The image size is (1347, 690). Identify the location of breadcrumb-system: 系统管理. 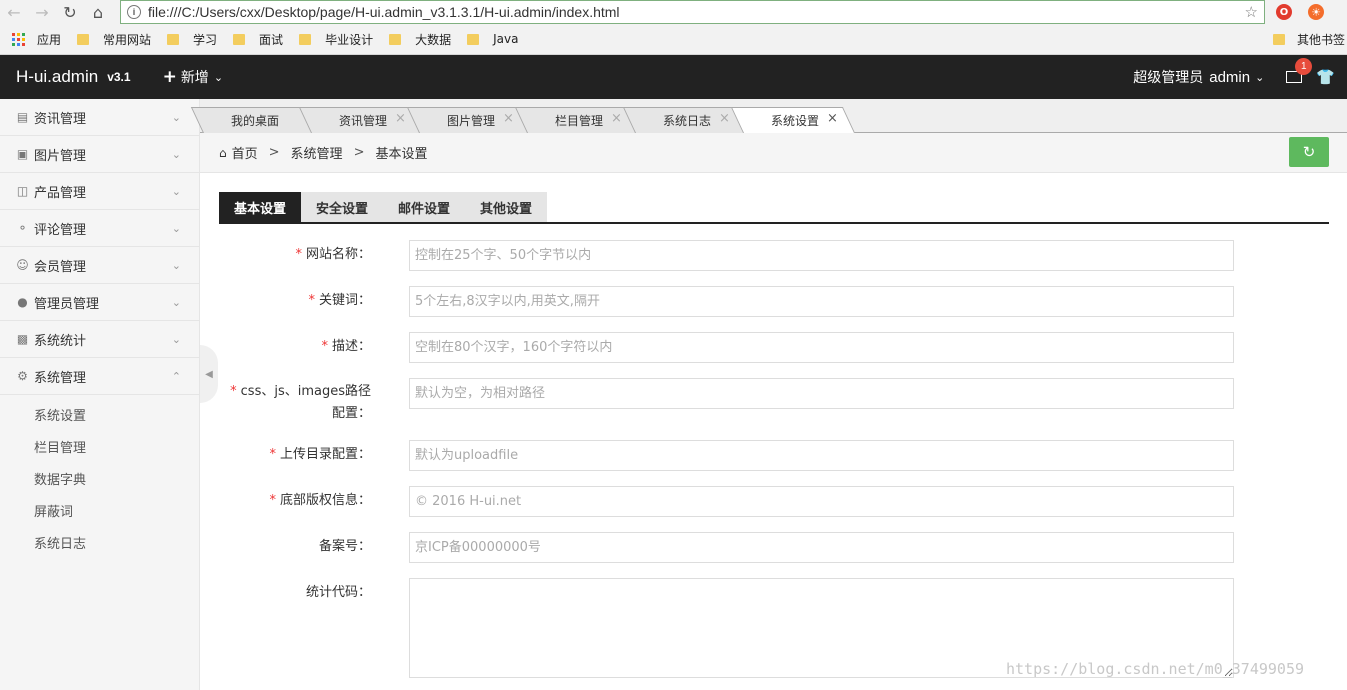
(317, 152).